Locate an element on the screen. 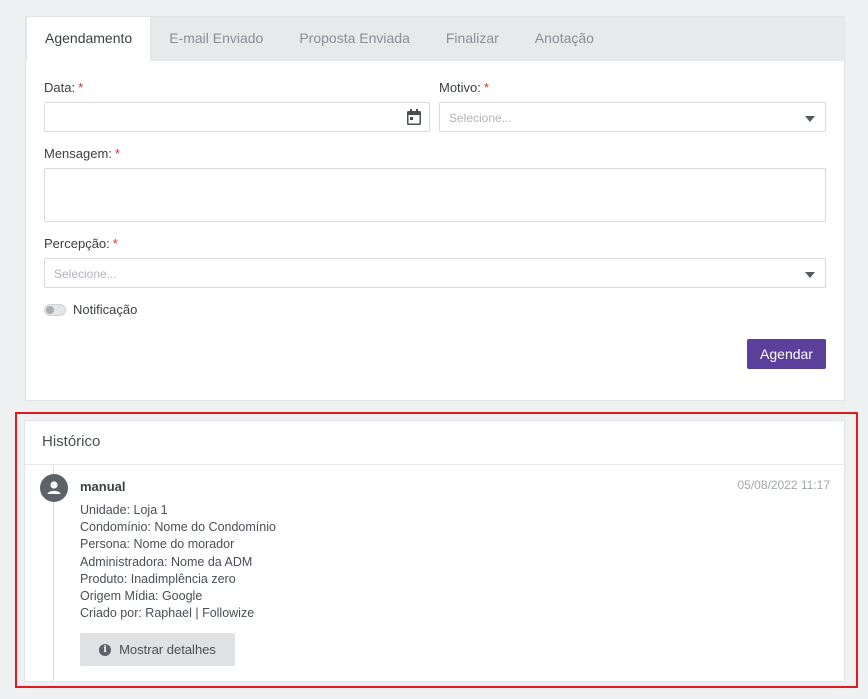 Image resolution: width=868 pixels, height=699 pixels. tab-agendamento: Agendamento is located at coordinates (89, 39).